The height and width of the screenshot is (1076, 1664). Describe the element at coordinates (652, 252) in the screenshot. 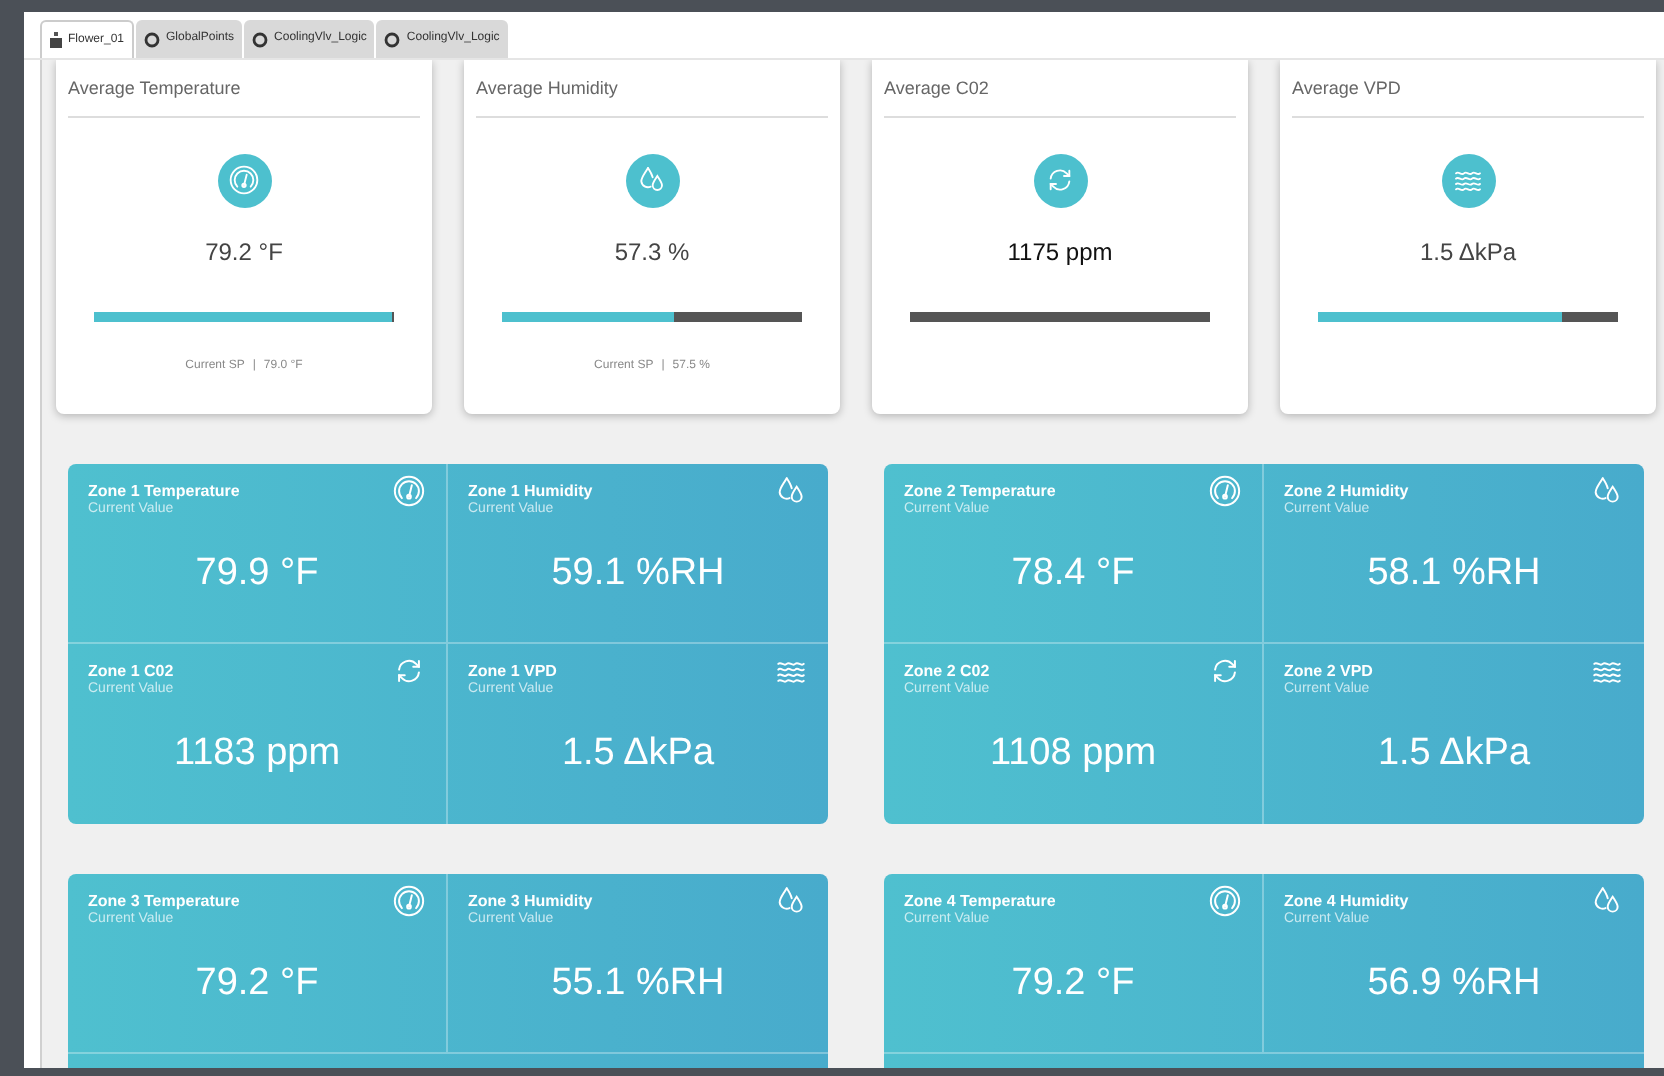

I see `card-value: 57.3 %` at that location.